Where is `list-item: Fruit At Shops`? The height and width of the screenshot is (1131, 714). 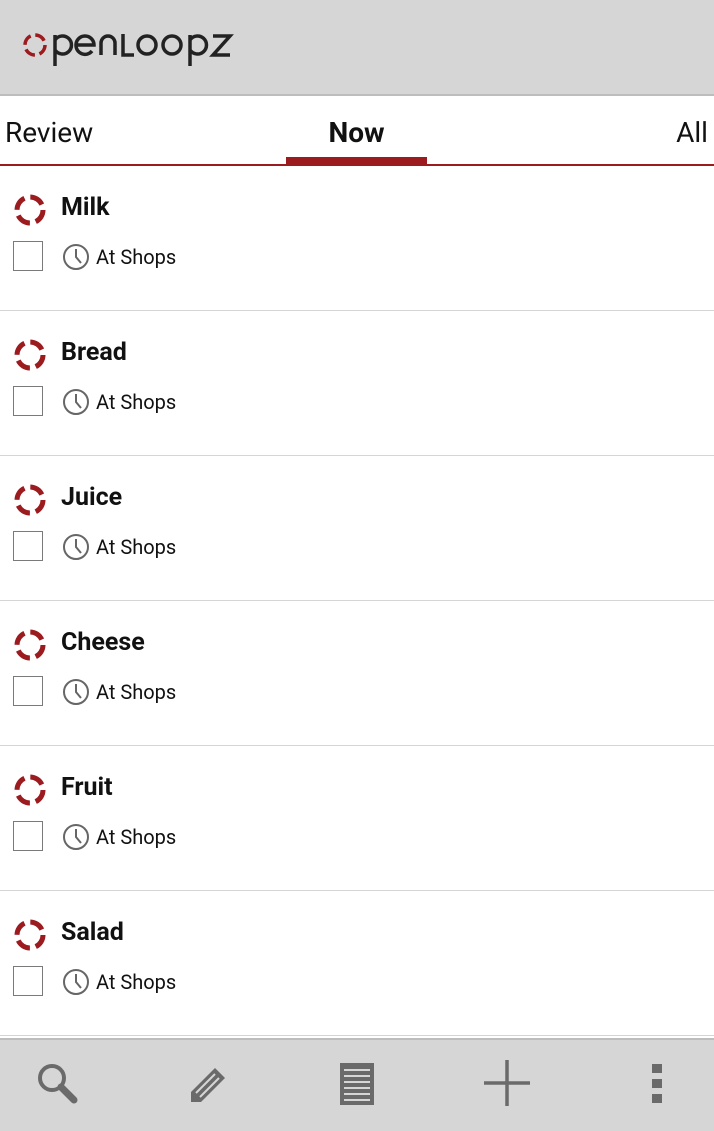
list-item: Fruit At Shops is located at coordinates (357, 818).